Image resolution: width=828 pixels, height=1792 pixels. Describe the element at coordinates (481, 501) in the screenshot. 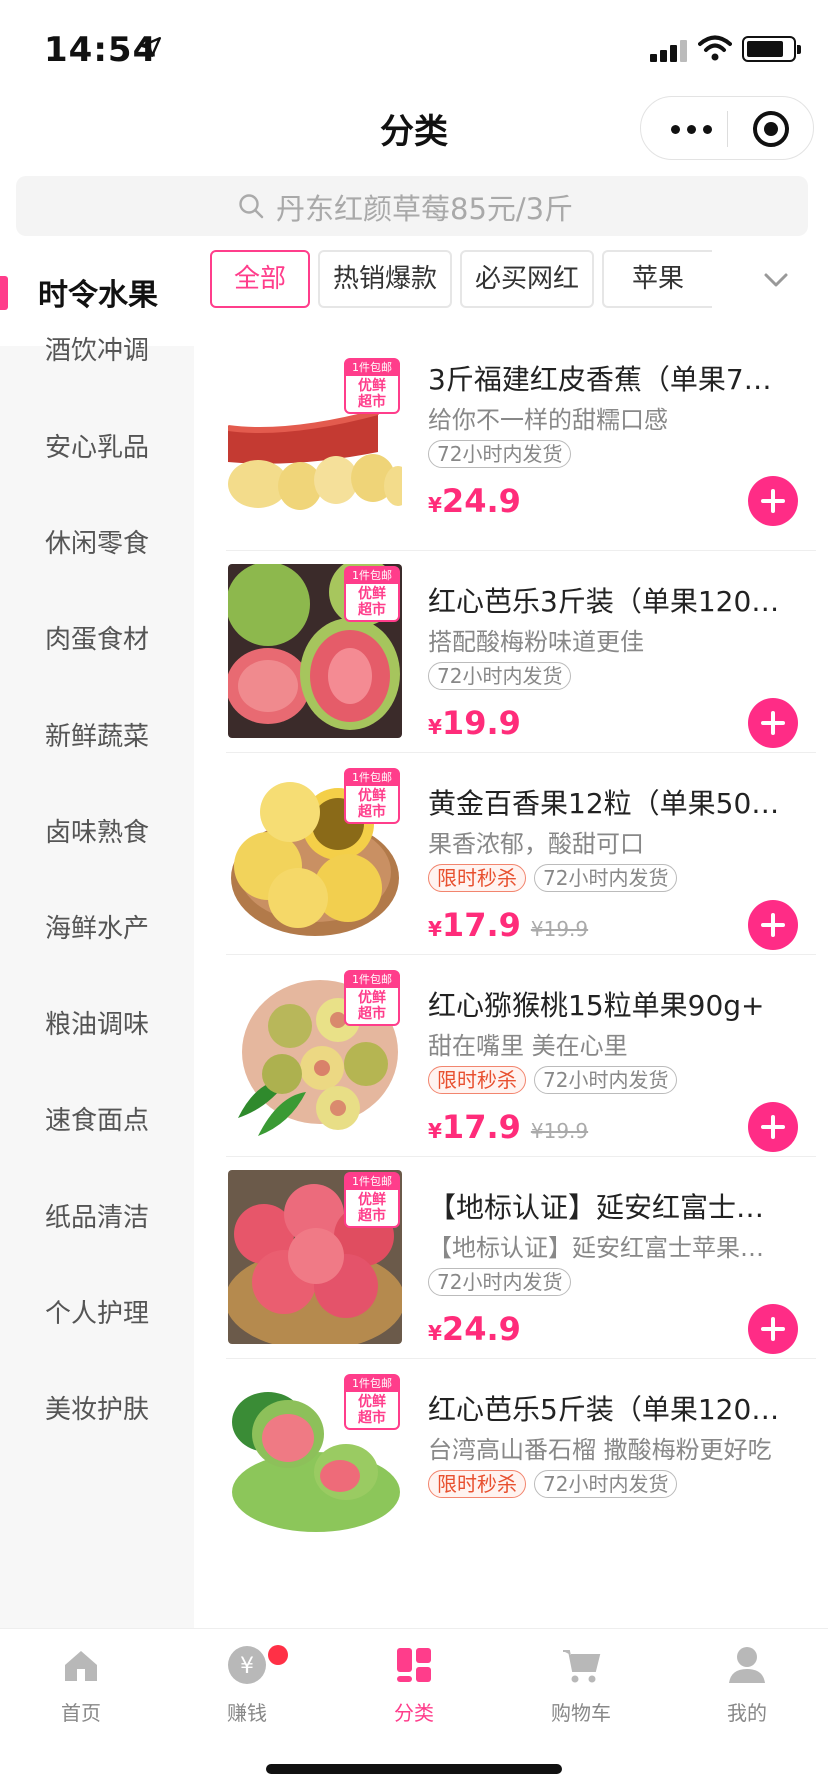

I see `price-value: 24.9` at that location.